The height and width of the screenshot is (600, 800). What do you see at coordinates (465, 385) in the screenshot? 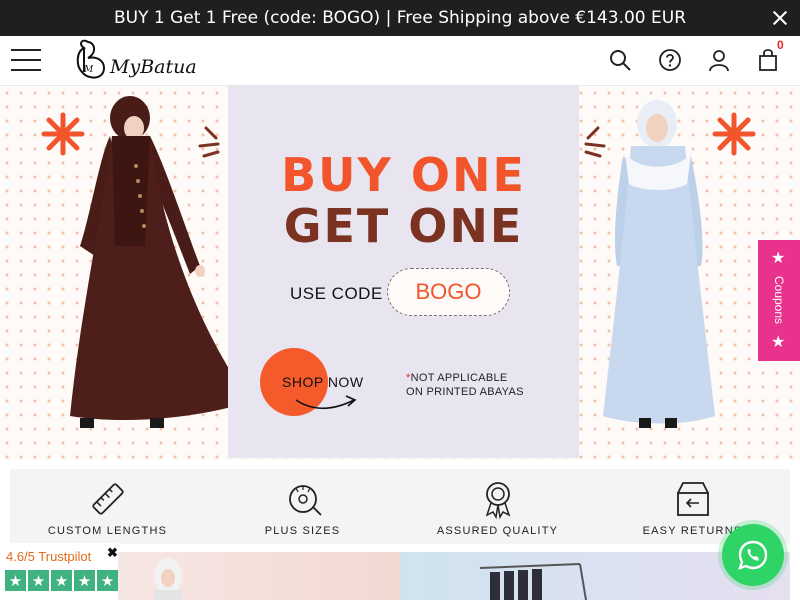
I see `offer-disclaimer: *NOT APPLICABLE ON PRINTED ABAYAS` at bounding box center [465, 385].